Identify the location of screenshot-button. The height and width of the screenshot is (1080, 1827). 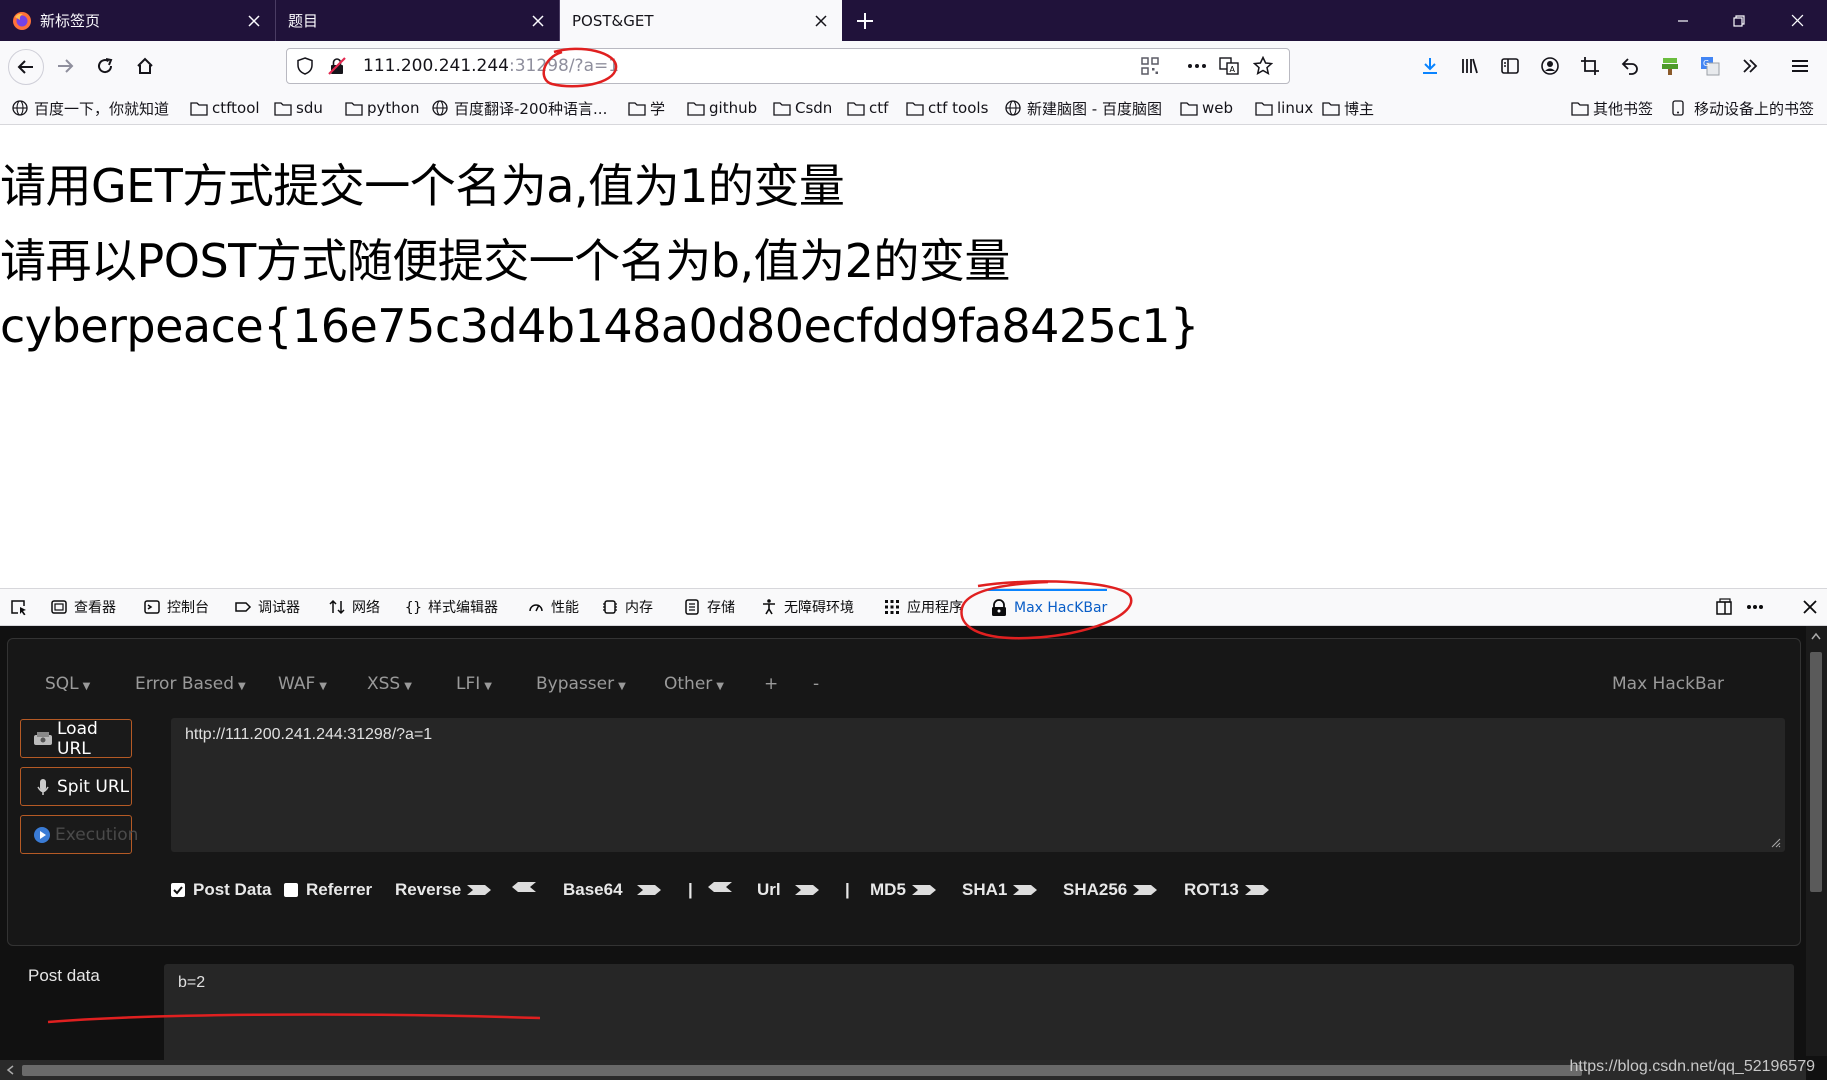
(1590, 66).